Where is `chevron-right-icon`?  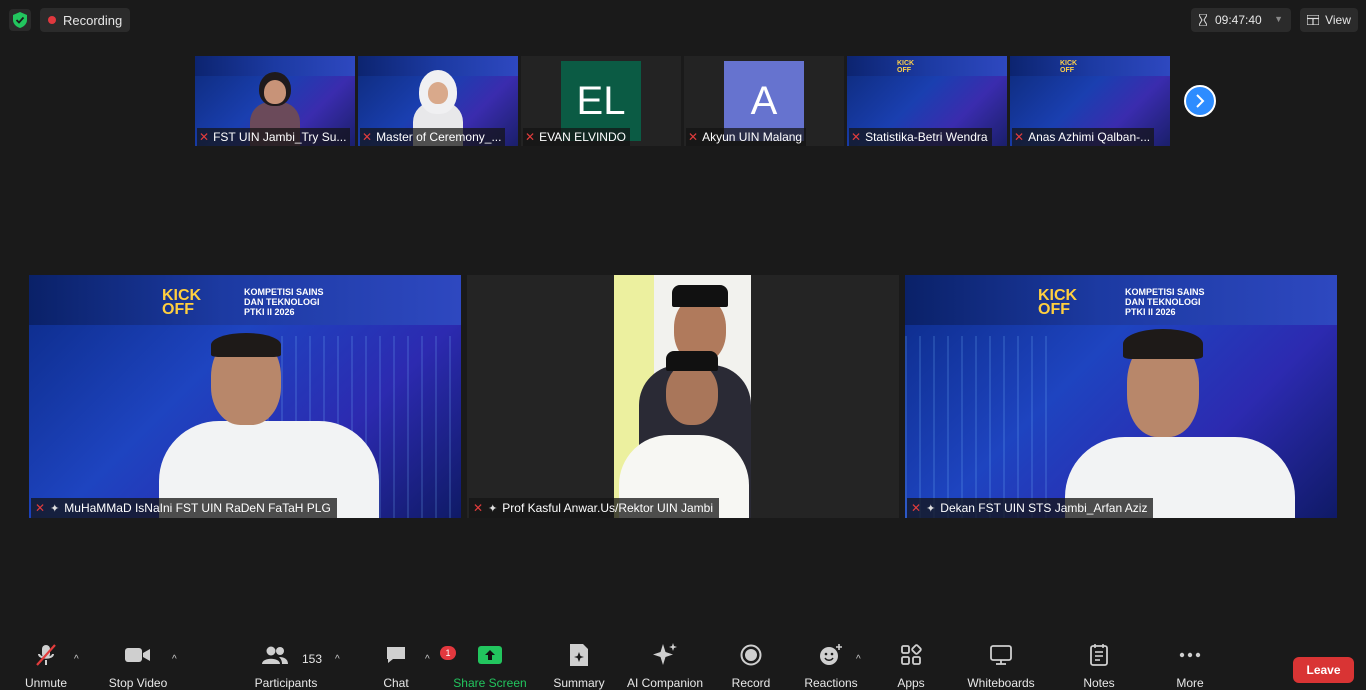 chevron-right-icon is located at coordinates (1200, 101).